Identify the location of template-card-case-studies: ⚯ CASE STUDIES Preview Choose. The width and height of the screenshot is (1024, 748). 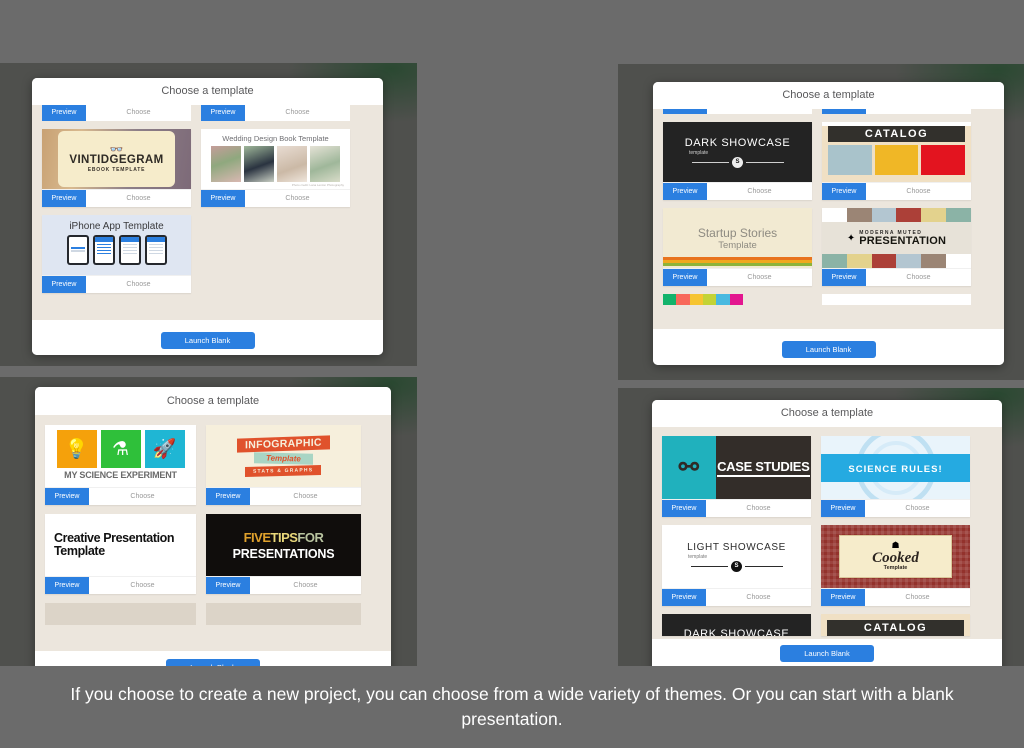
(736, 476).